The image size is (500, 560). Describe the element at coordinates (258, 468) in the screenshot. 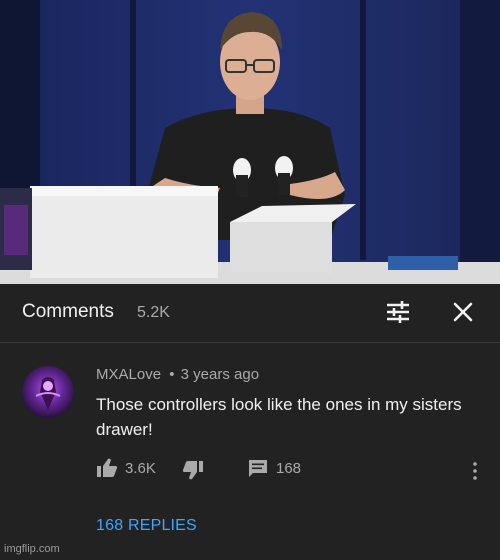

I see `comment-icon` at that location.